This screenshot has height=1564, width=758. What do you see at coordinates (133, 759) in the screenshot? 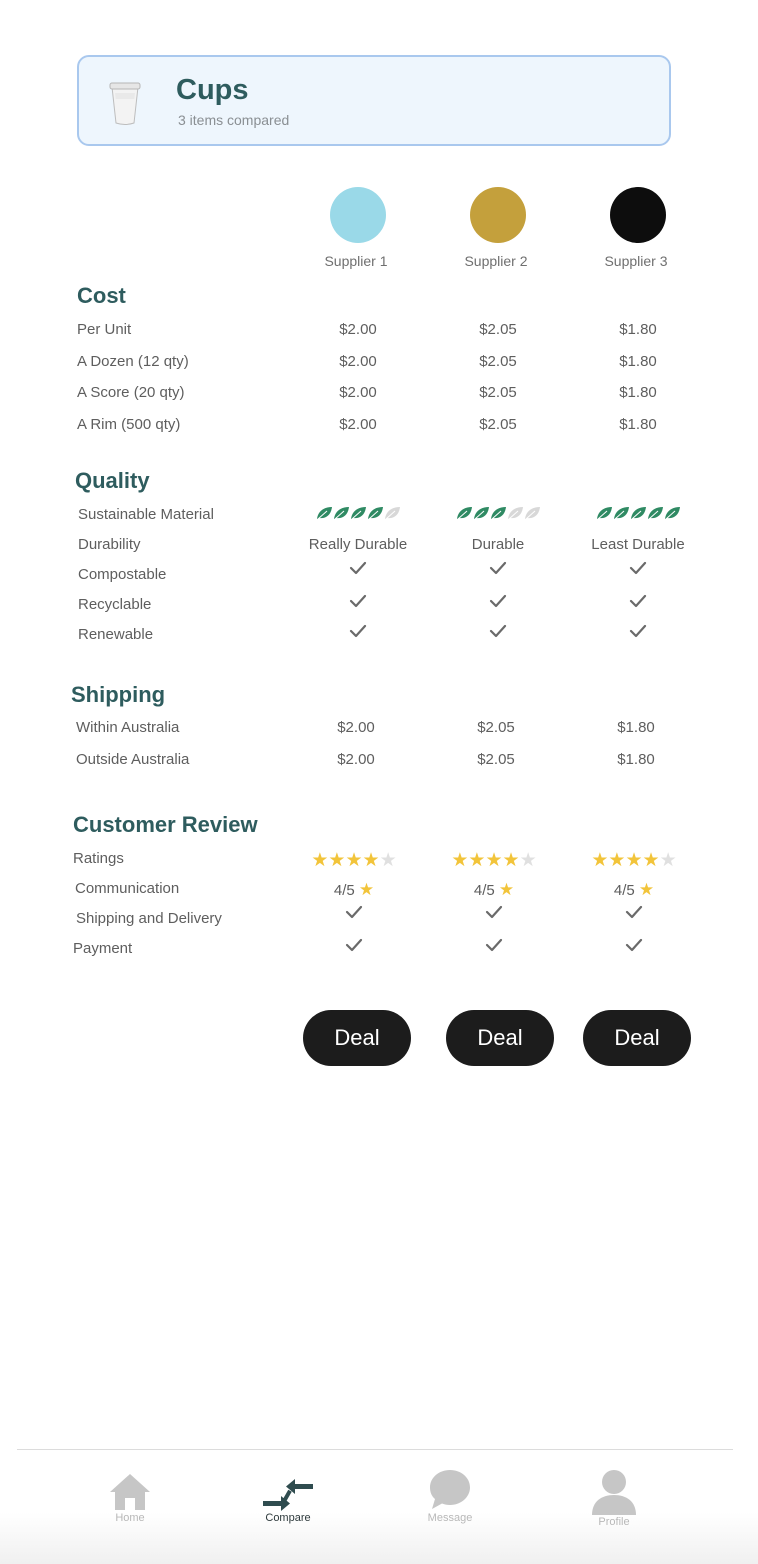
I see `shipping-row-label: Outside Australia` at bounding box center [133, 759].